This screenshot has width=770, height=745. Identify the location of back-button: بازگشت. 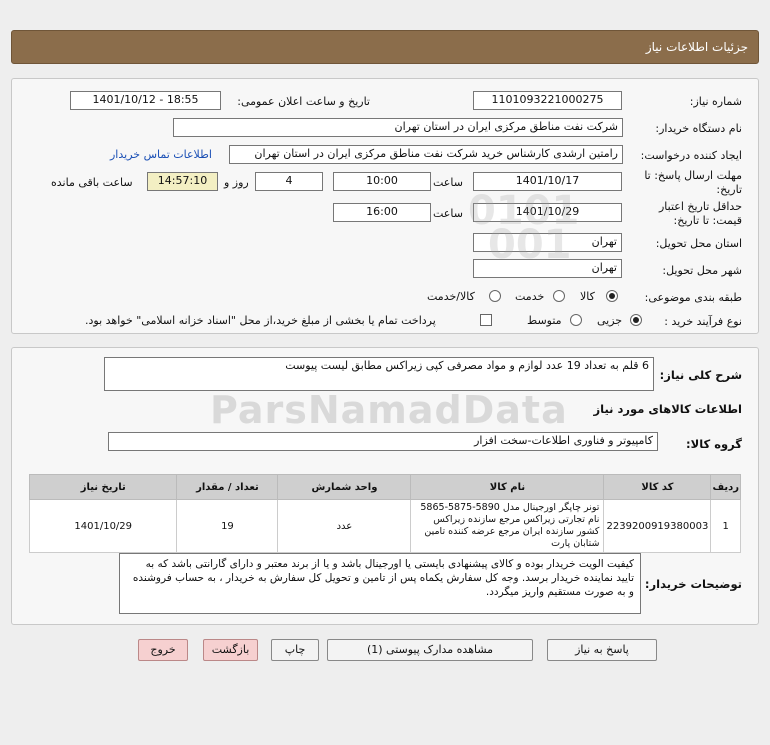
(230, 650).